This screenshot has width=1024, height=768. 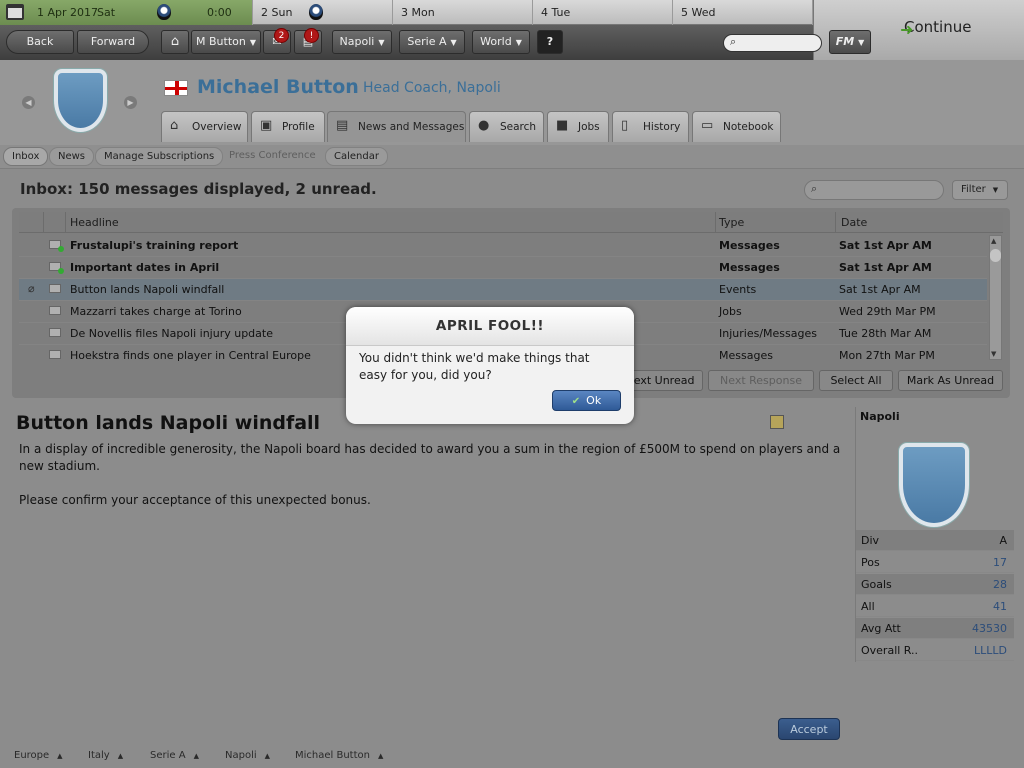 What do you see at coordinates (40, 42) in the screenshot?
I see `back-button: Back` at bounding box center [40, 42].